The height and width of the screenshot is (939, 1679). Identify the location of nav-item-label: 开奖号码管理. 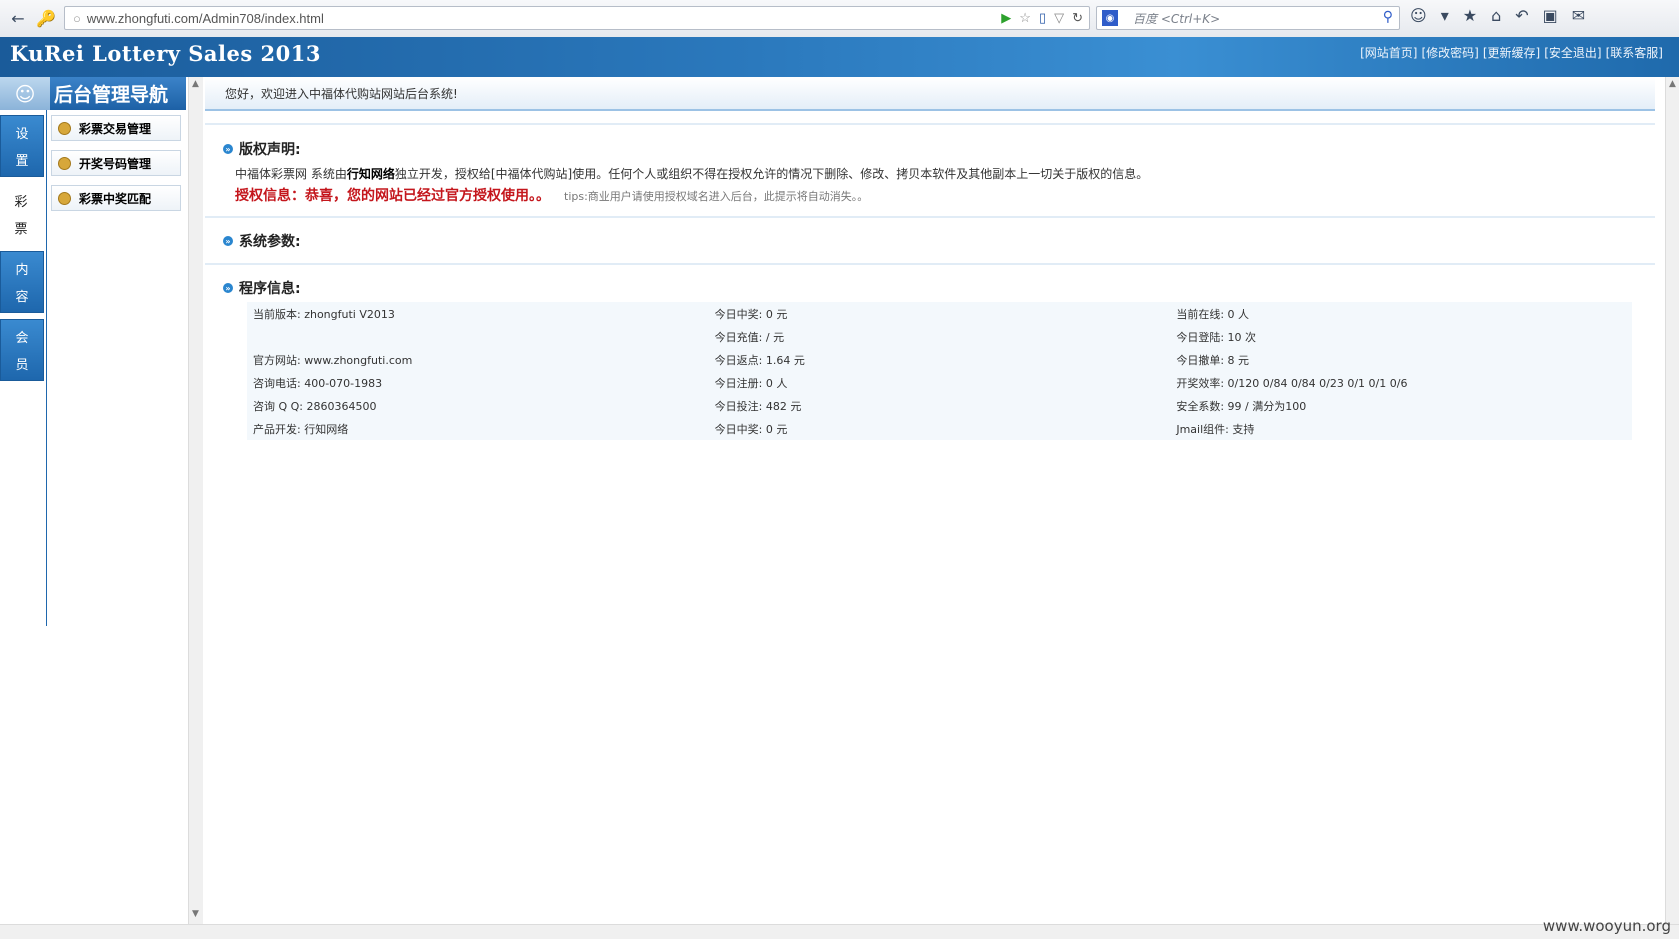
(115, 163).